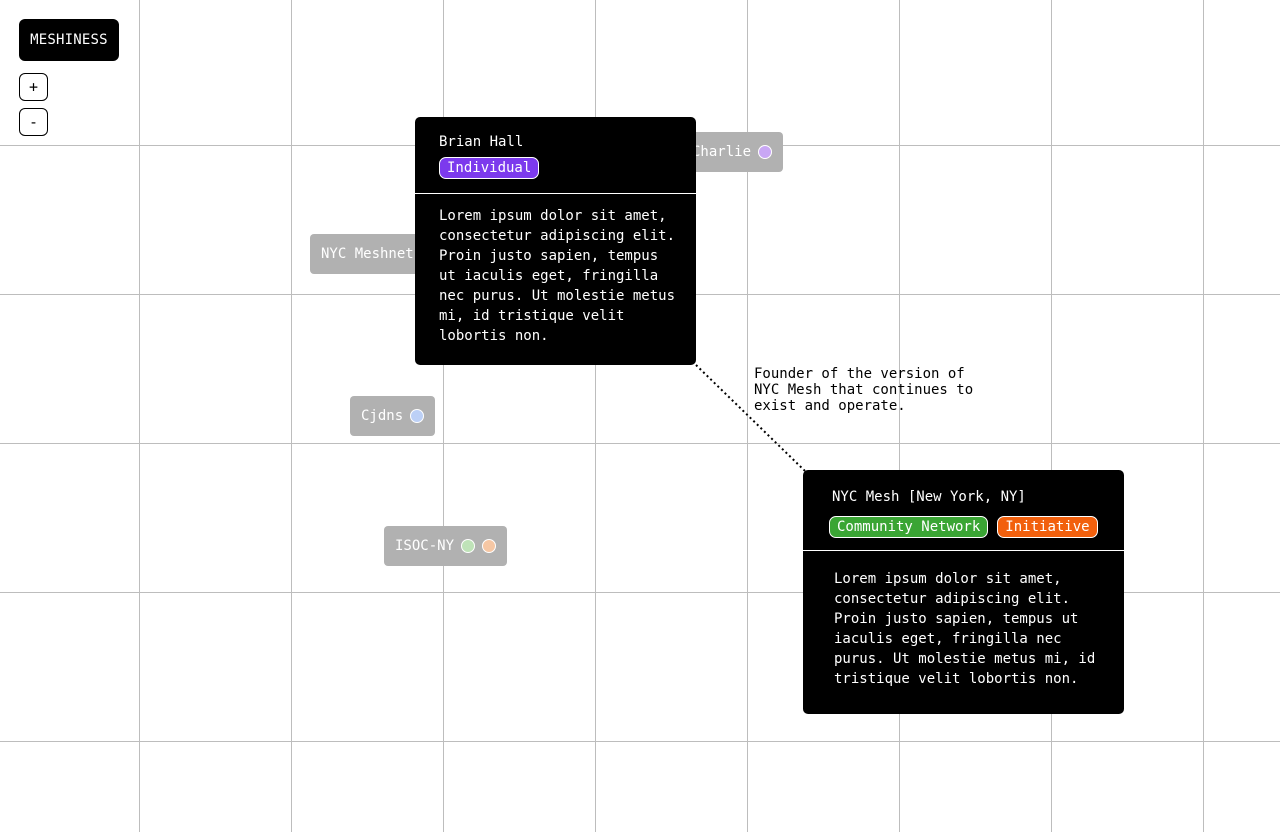 The image size is (1280, 832). What do you see at coordinates (555, 155) in the screenshot?
I see `card-header: Brian Hall Individual` at bounding box center [555, 155].